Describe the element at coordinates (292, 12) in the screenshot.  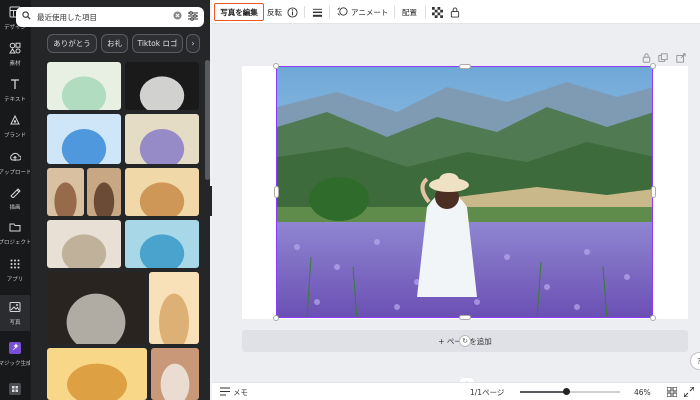
I see `info-icon` at that location.